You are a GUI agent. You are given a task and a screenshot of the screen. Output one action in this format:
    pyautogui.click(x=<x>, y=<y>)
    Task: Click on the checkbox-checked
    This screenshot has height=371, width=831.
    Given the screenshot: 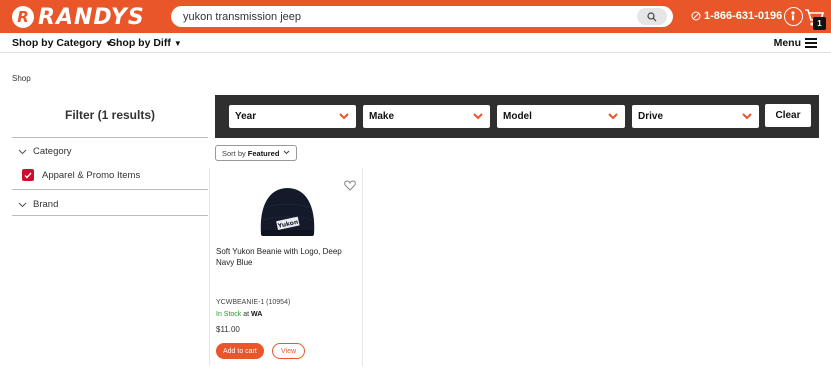 What is the action you would take?
    pyautogui.click(x=28, y=175)
    